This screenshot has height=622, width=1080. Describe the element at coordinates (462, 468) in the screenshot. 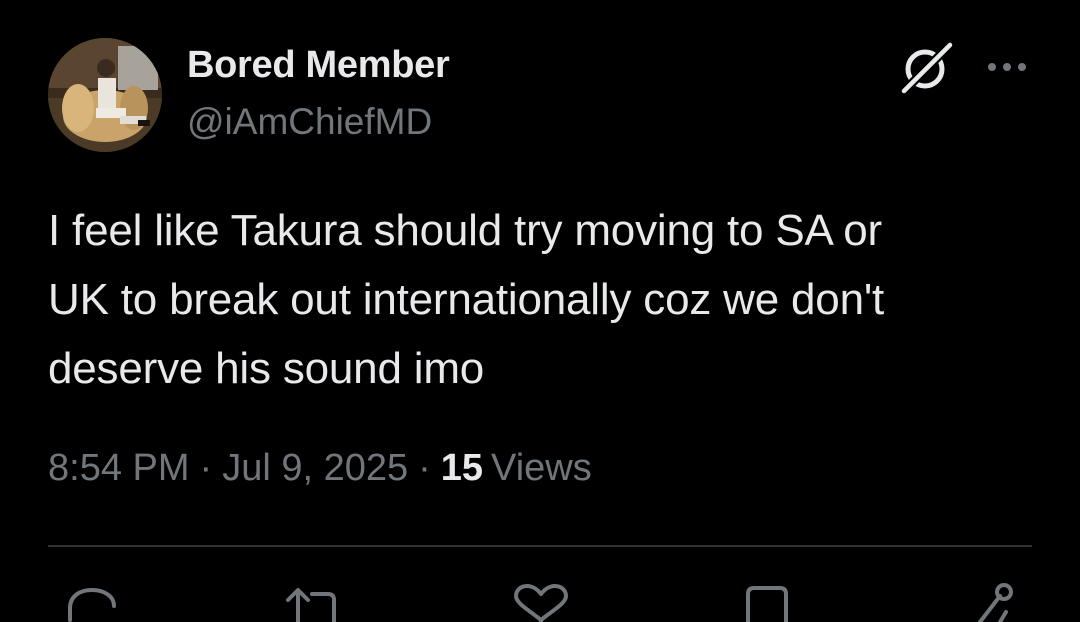

I see `views-count: 15` at that location.